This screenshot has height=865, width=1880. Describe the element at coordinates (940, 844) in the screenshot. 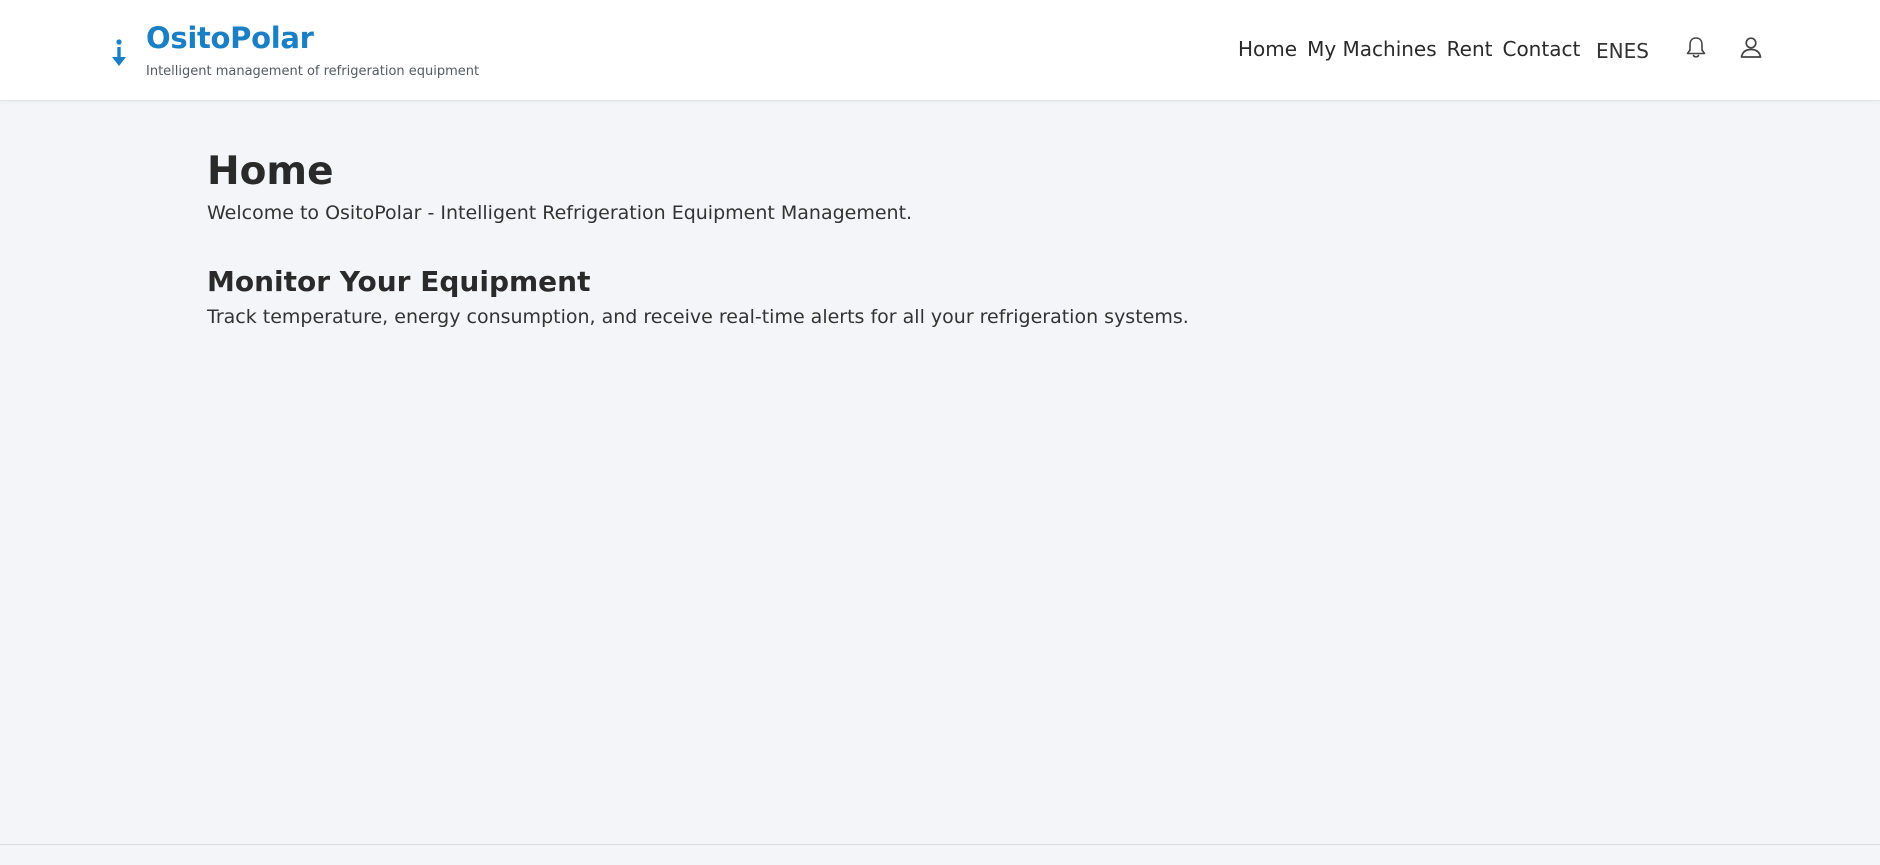

I see `footer-divider` at that location.